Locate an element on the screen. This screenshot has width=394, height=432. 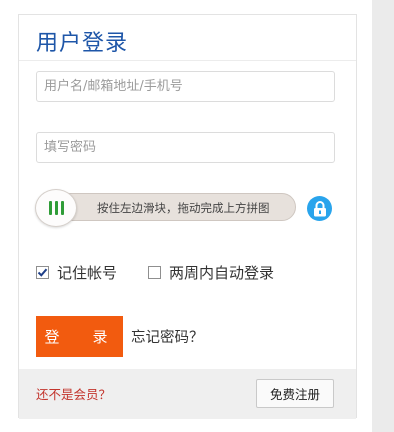
checkbox-checked-icon is located at coordinates (42, 272).